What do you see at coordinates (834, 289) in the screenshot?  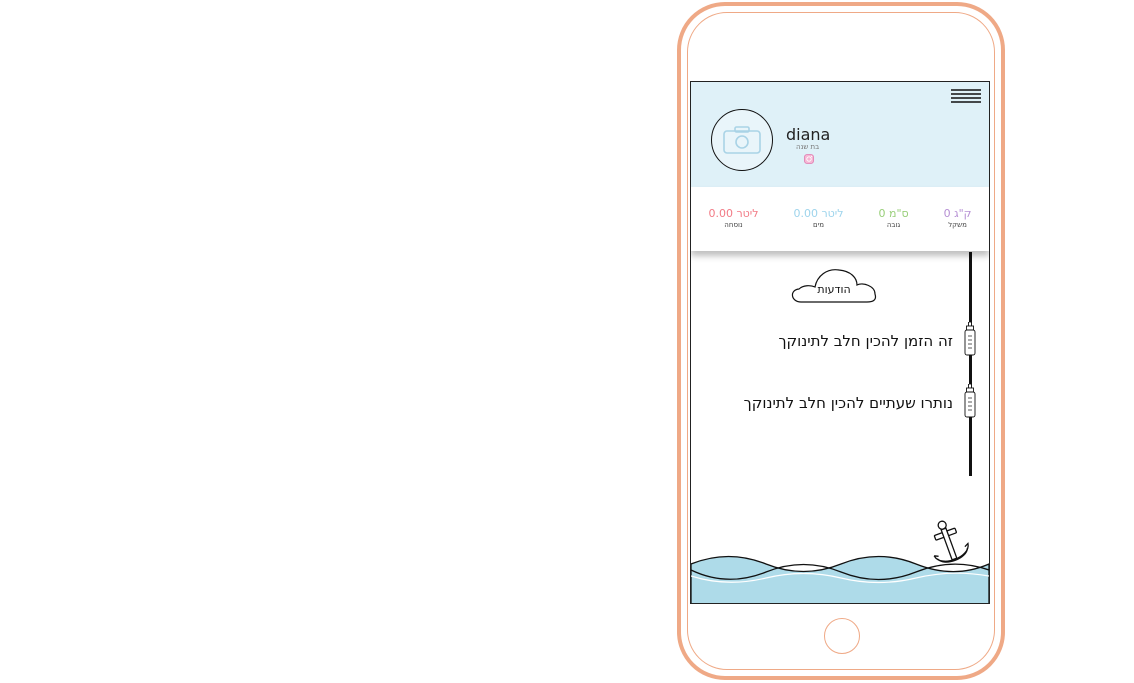 I see `notifications-title: הודעות` at bounding box center [834, 289].